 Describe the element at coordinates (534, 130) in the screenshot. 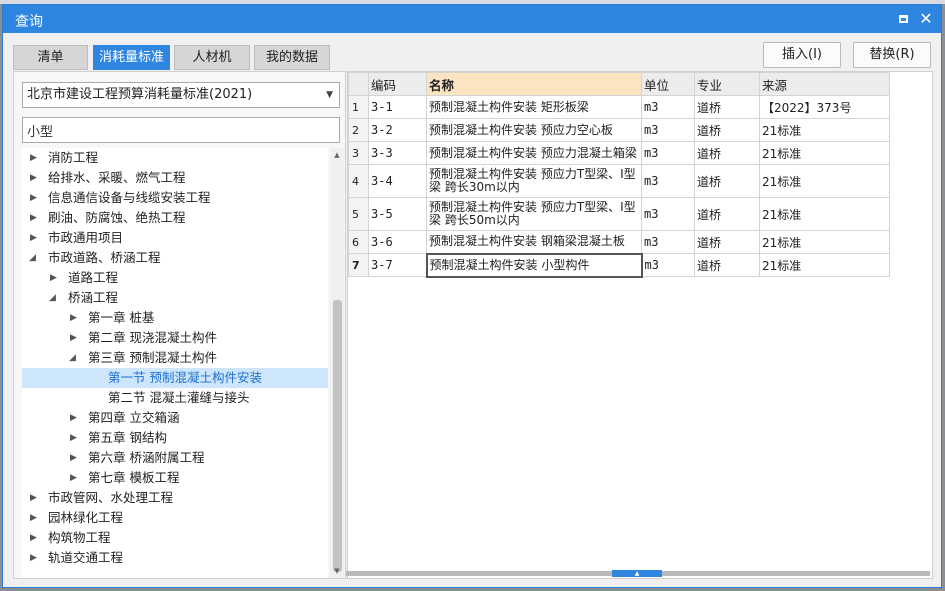

I see `cell-name: 预制混凝土构件安装 预应力空心板` at that location.